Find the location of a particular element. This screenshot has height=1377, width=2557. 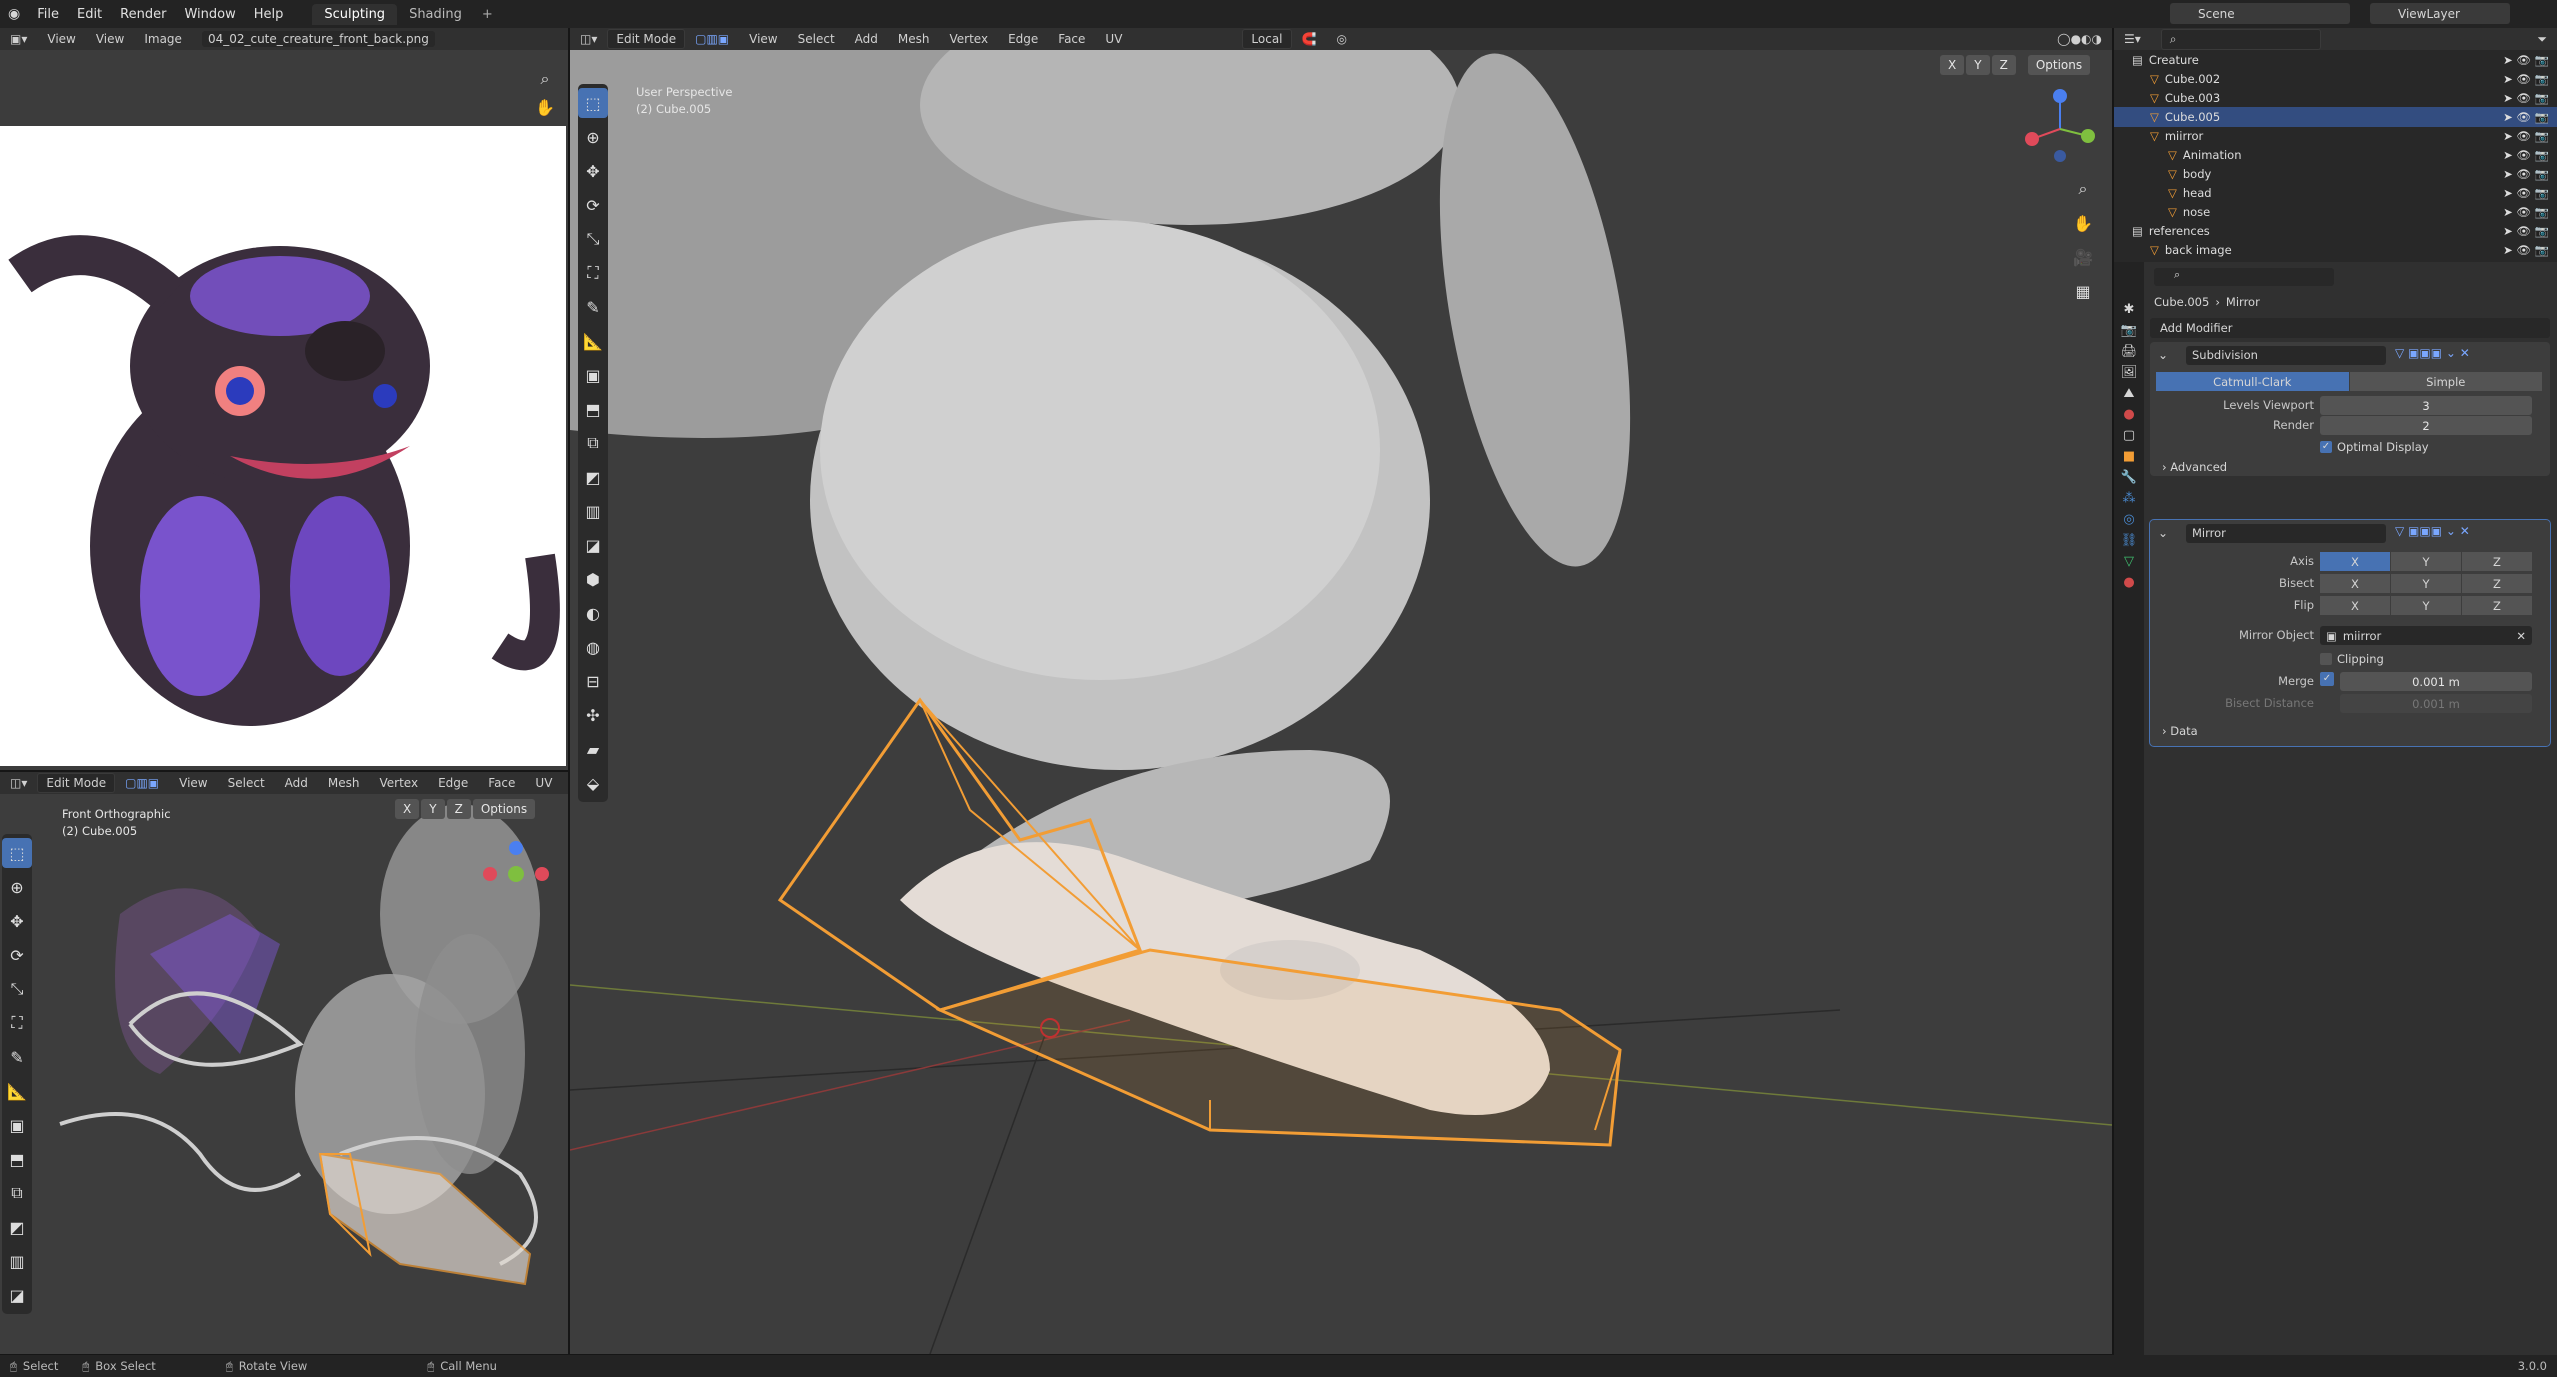

grid-icon: ▦ is located at coordinates (2083, 291).